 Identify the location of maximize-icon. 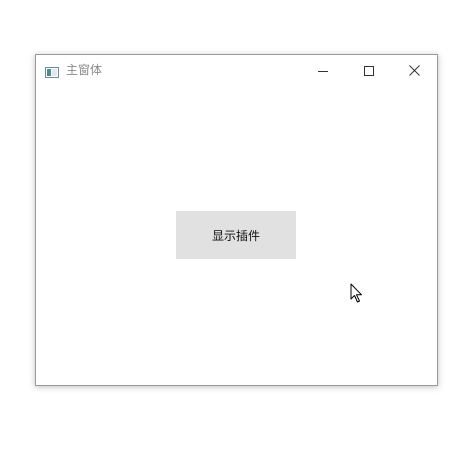
(369, 70).